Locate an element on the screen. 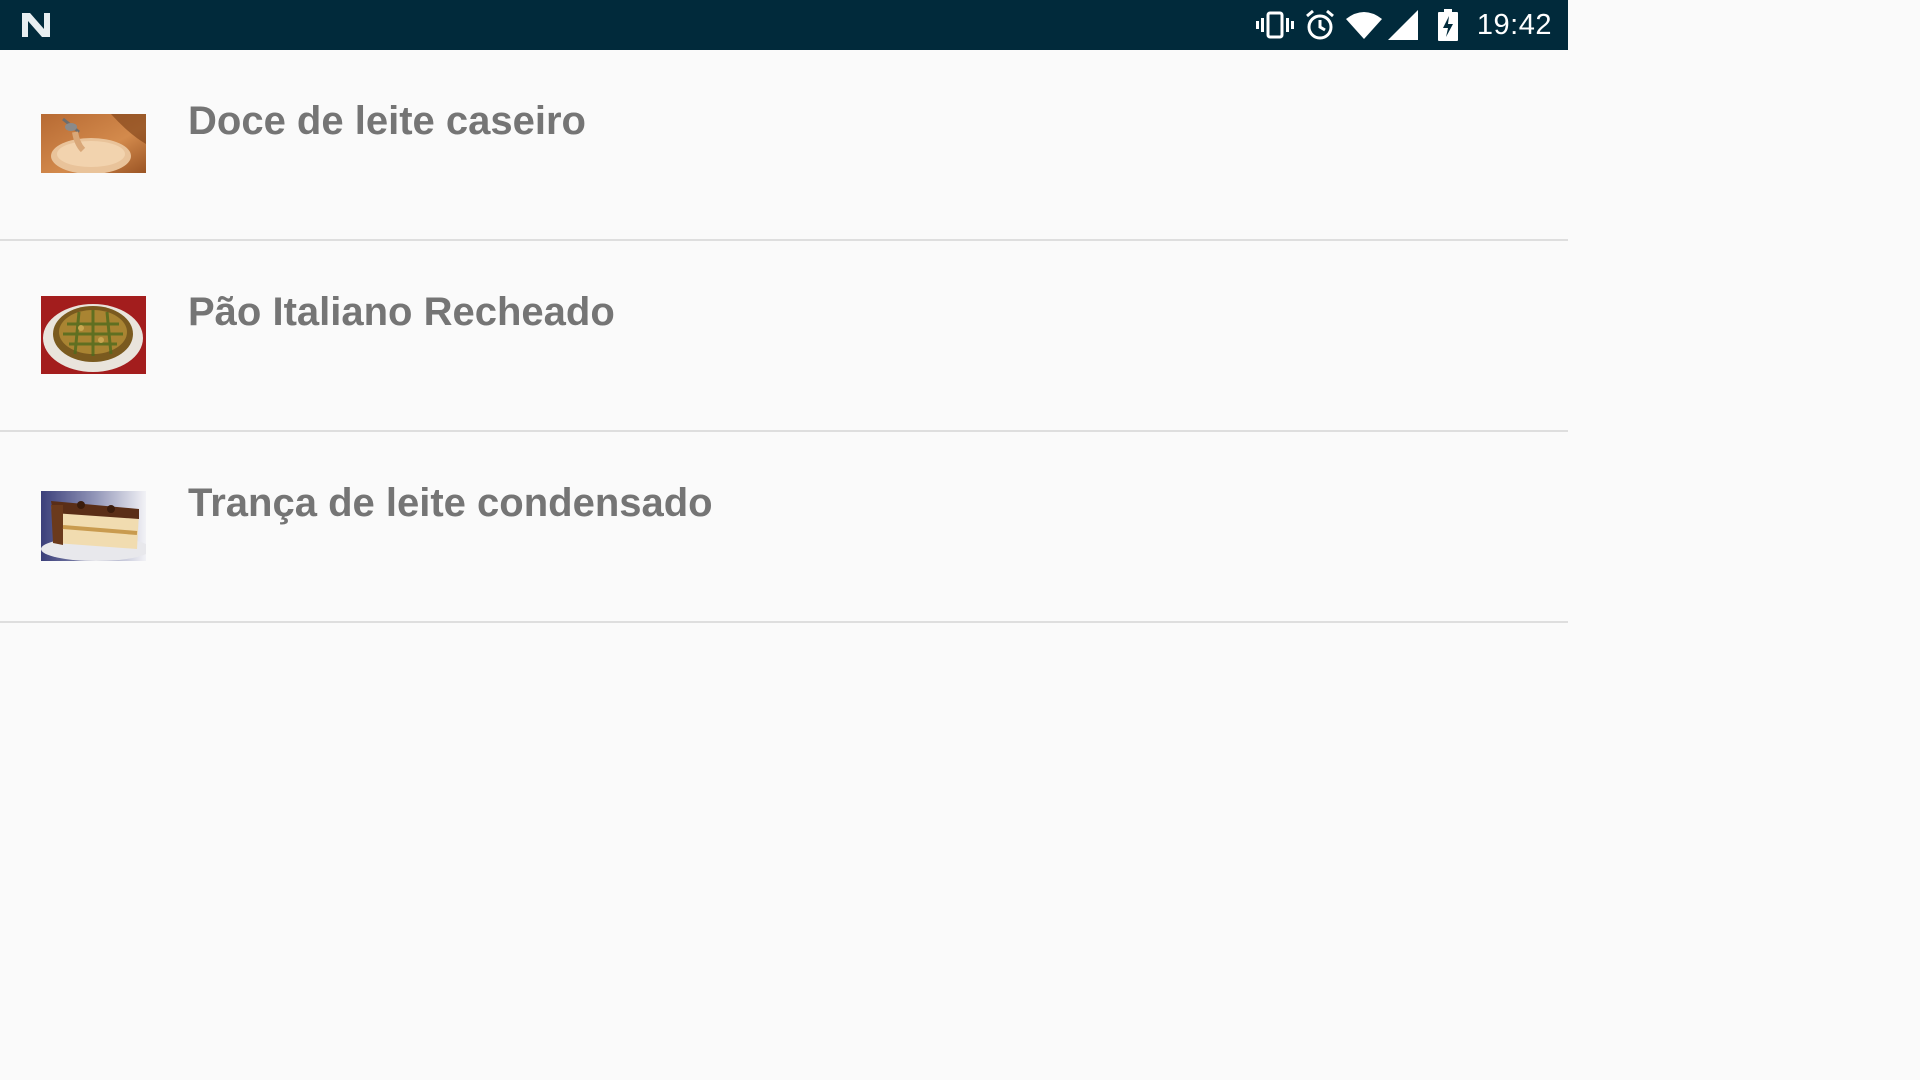 The width and height of the screenshot is (1920, 1080). recipe-list-item: Trança de leite condensado is located at coordinates (784, 527).